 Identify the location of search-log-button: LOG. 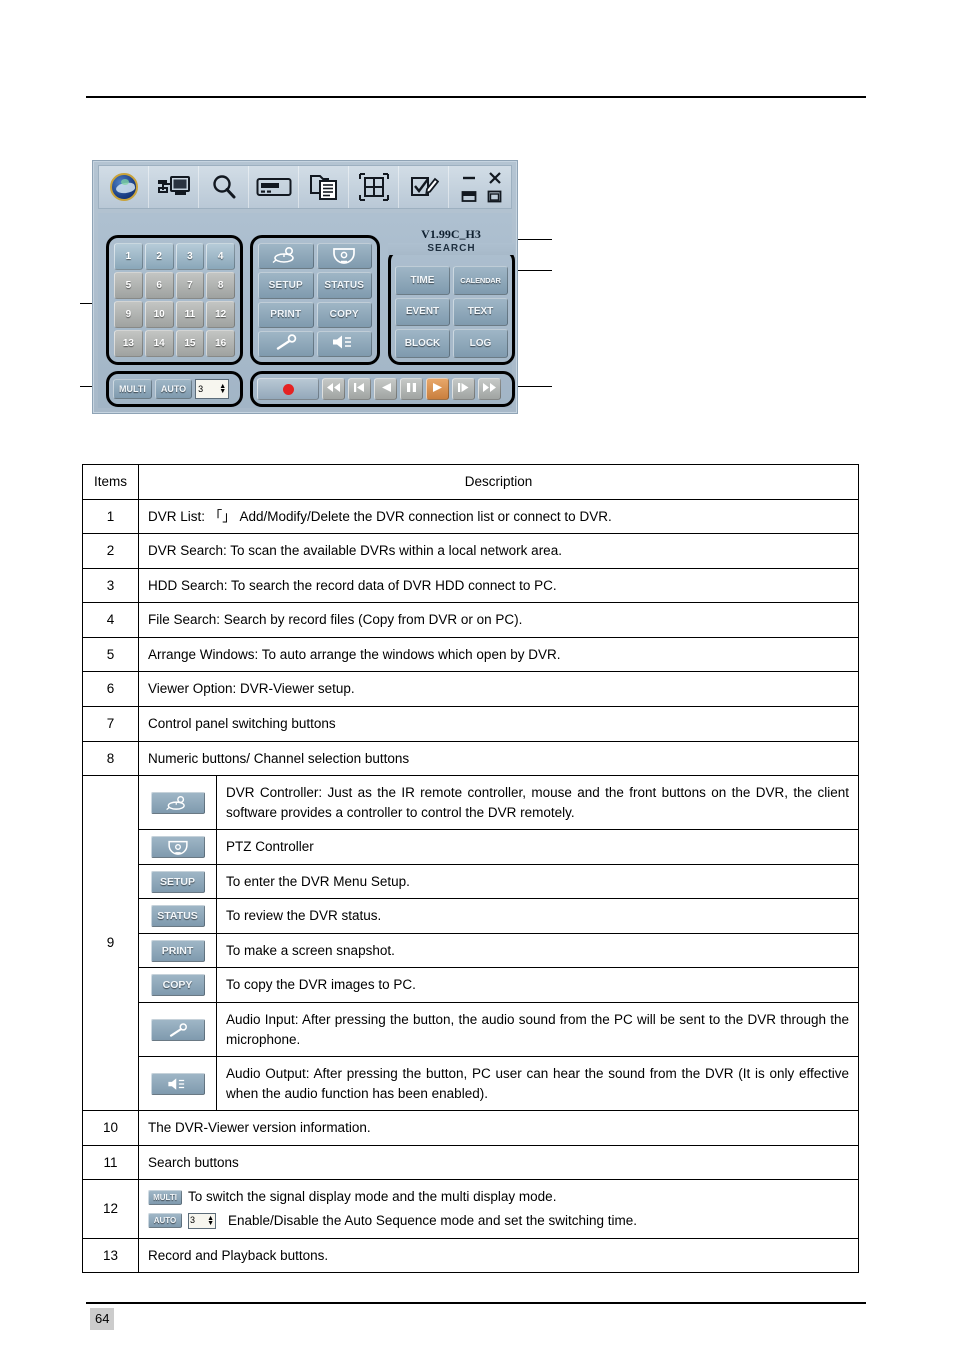
(480, 343).